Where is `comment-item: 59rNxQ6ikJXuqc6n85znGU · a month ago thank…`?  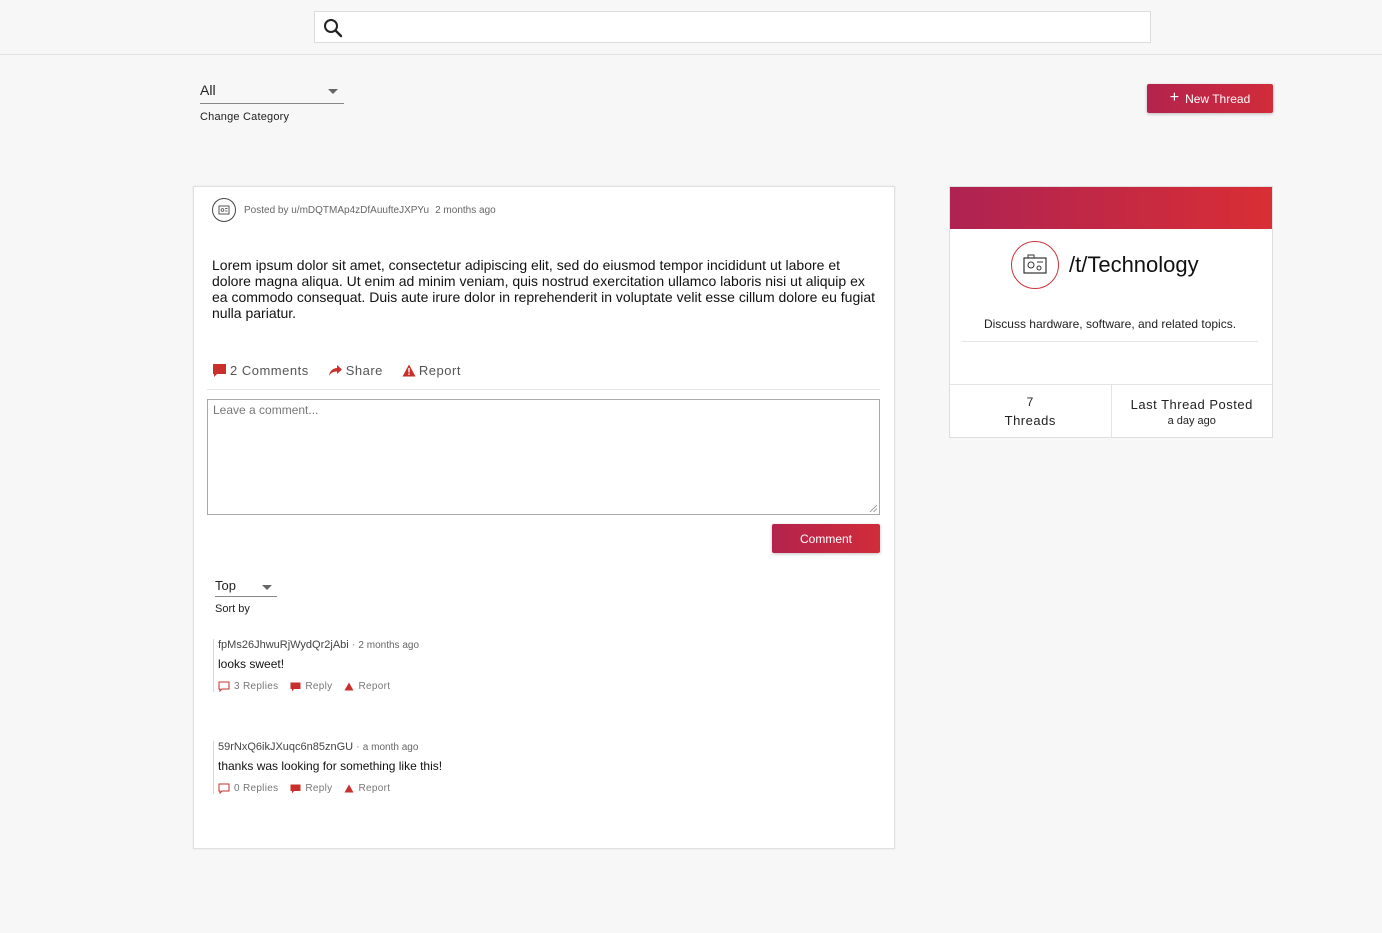
comment-item: 59rNxQ6ikJXuqc6n85znGU · a month ago thank… is located at coordinates (327, 767).